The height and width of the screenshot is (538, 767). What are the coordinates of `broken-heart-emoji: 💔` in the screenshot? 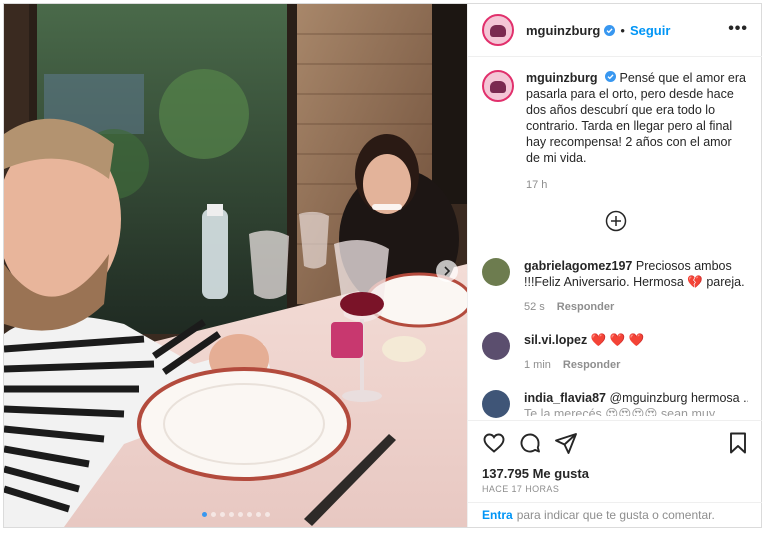 It's located at (695, 282).